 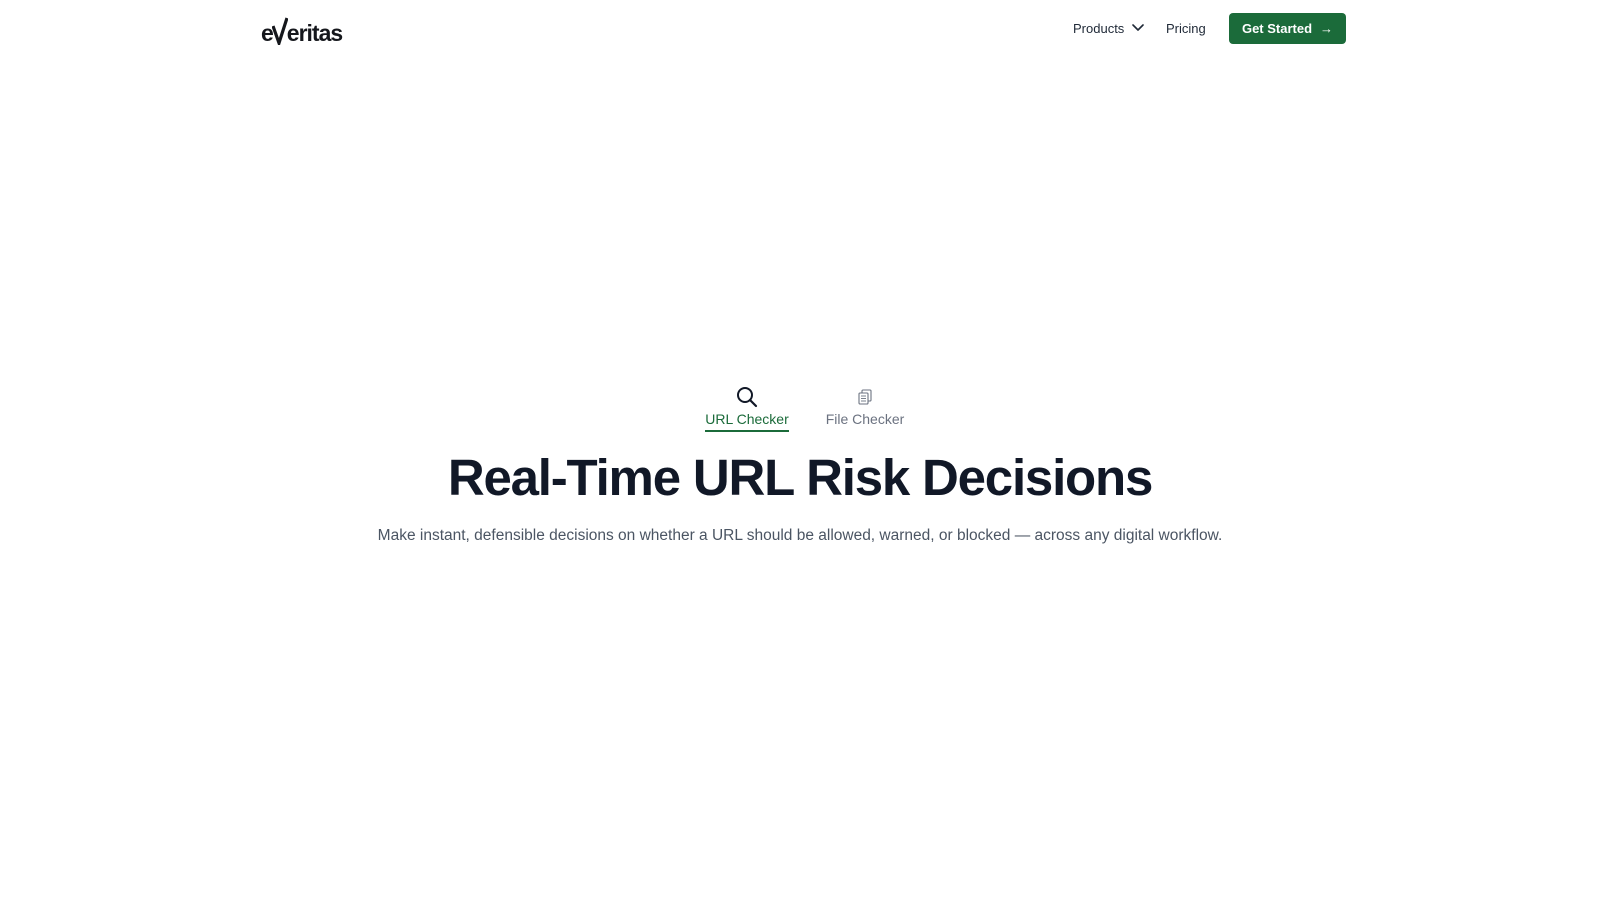 I want to click on site-header: e eritas Products Pricing Get Started →, so click(x=800, y=28).